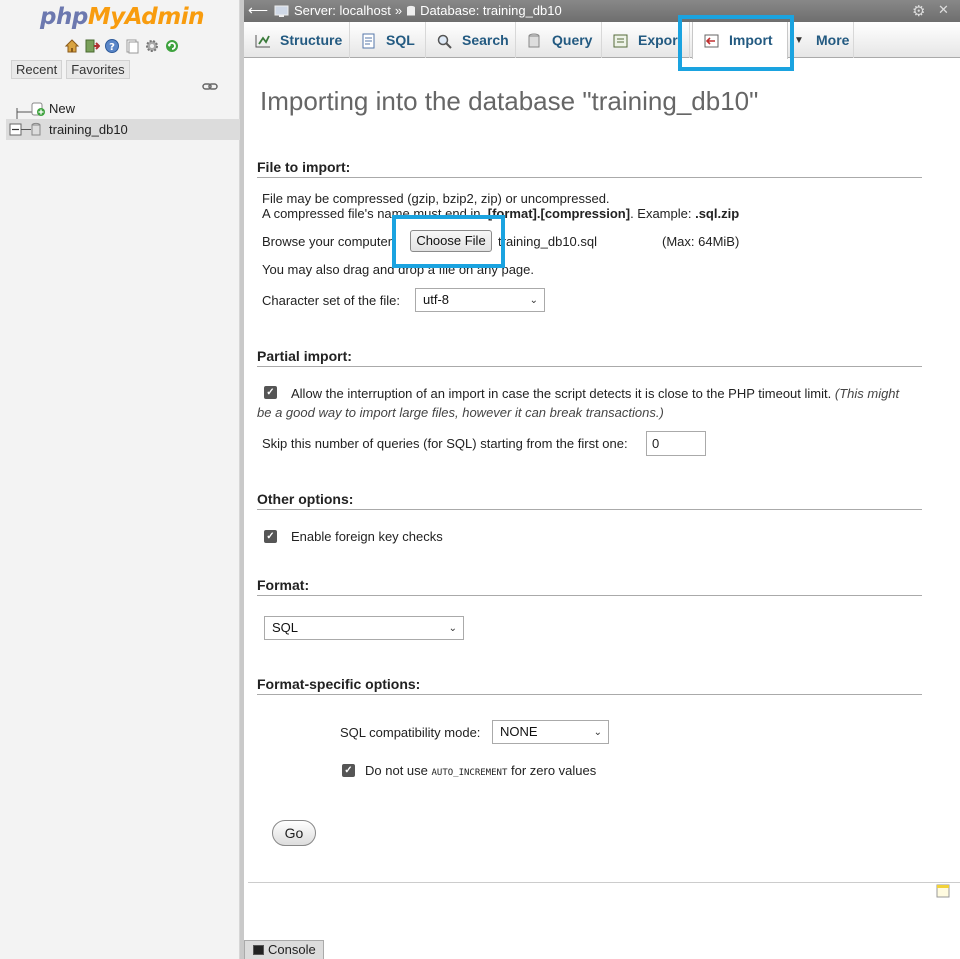  I want to click on tree-item-training-db10: training_db10, so click(123, 129).